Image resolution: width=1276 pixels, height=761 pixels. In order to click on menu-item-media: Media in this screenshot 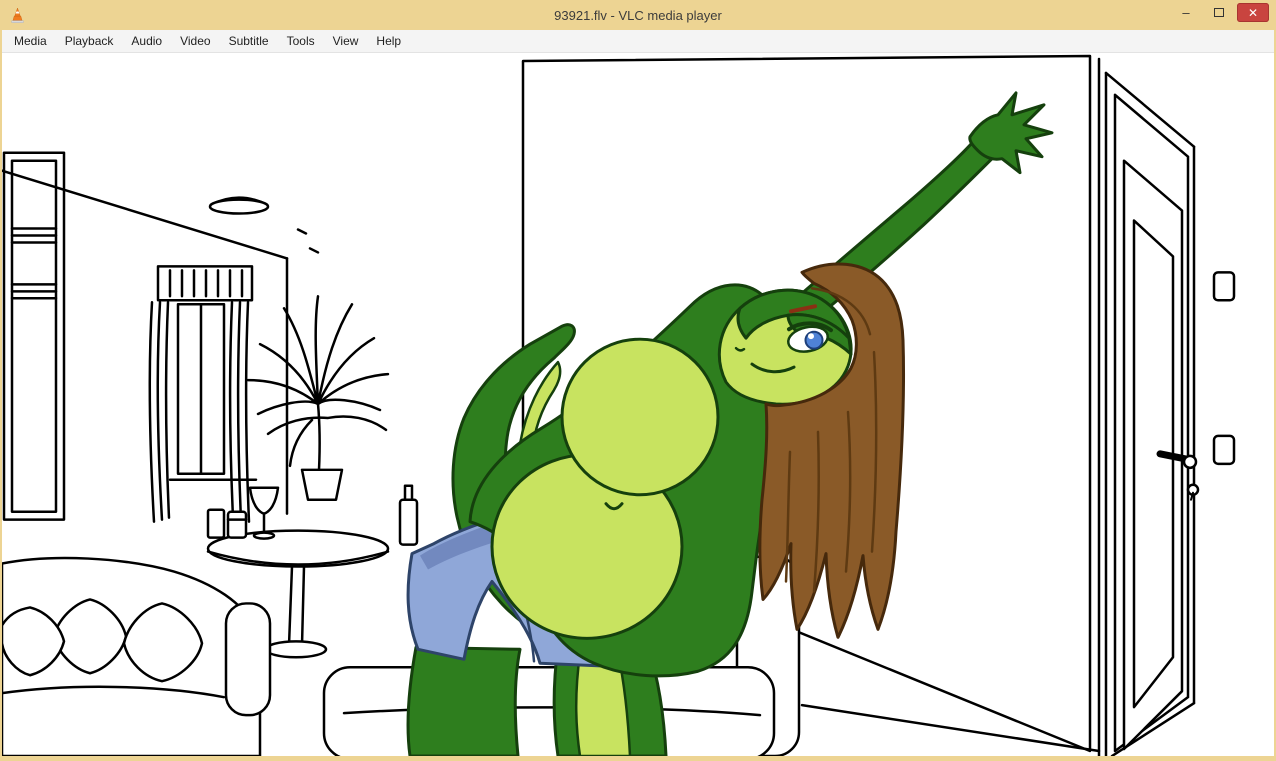, I will do `click(30, 41)`.